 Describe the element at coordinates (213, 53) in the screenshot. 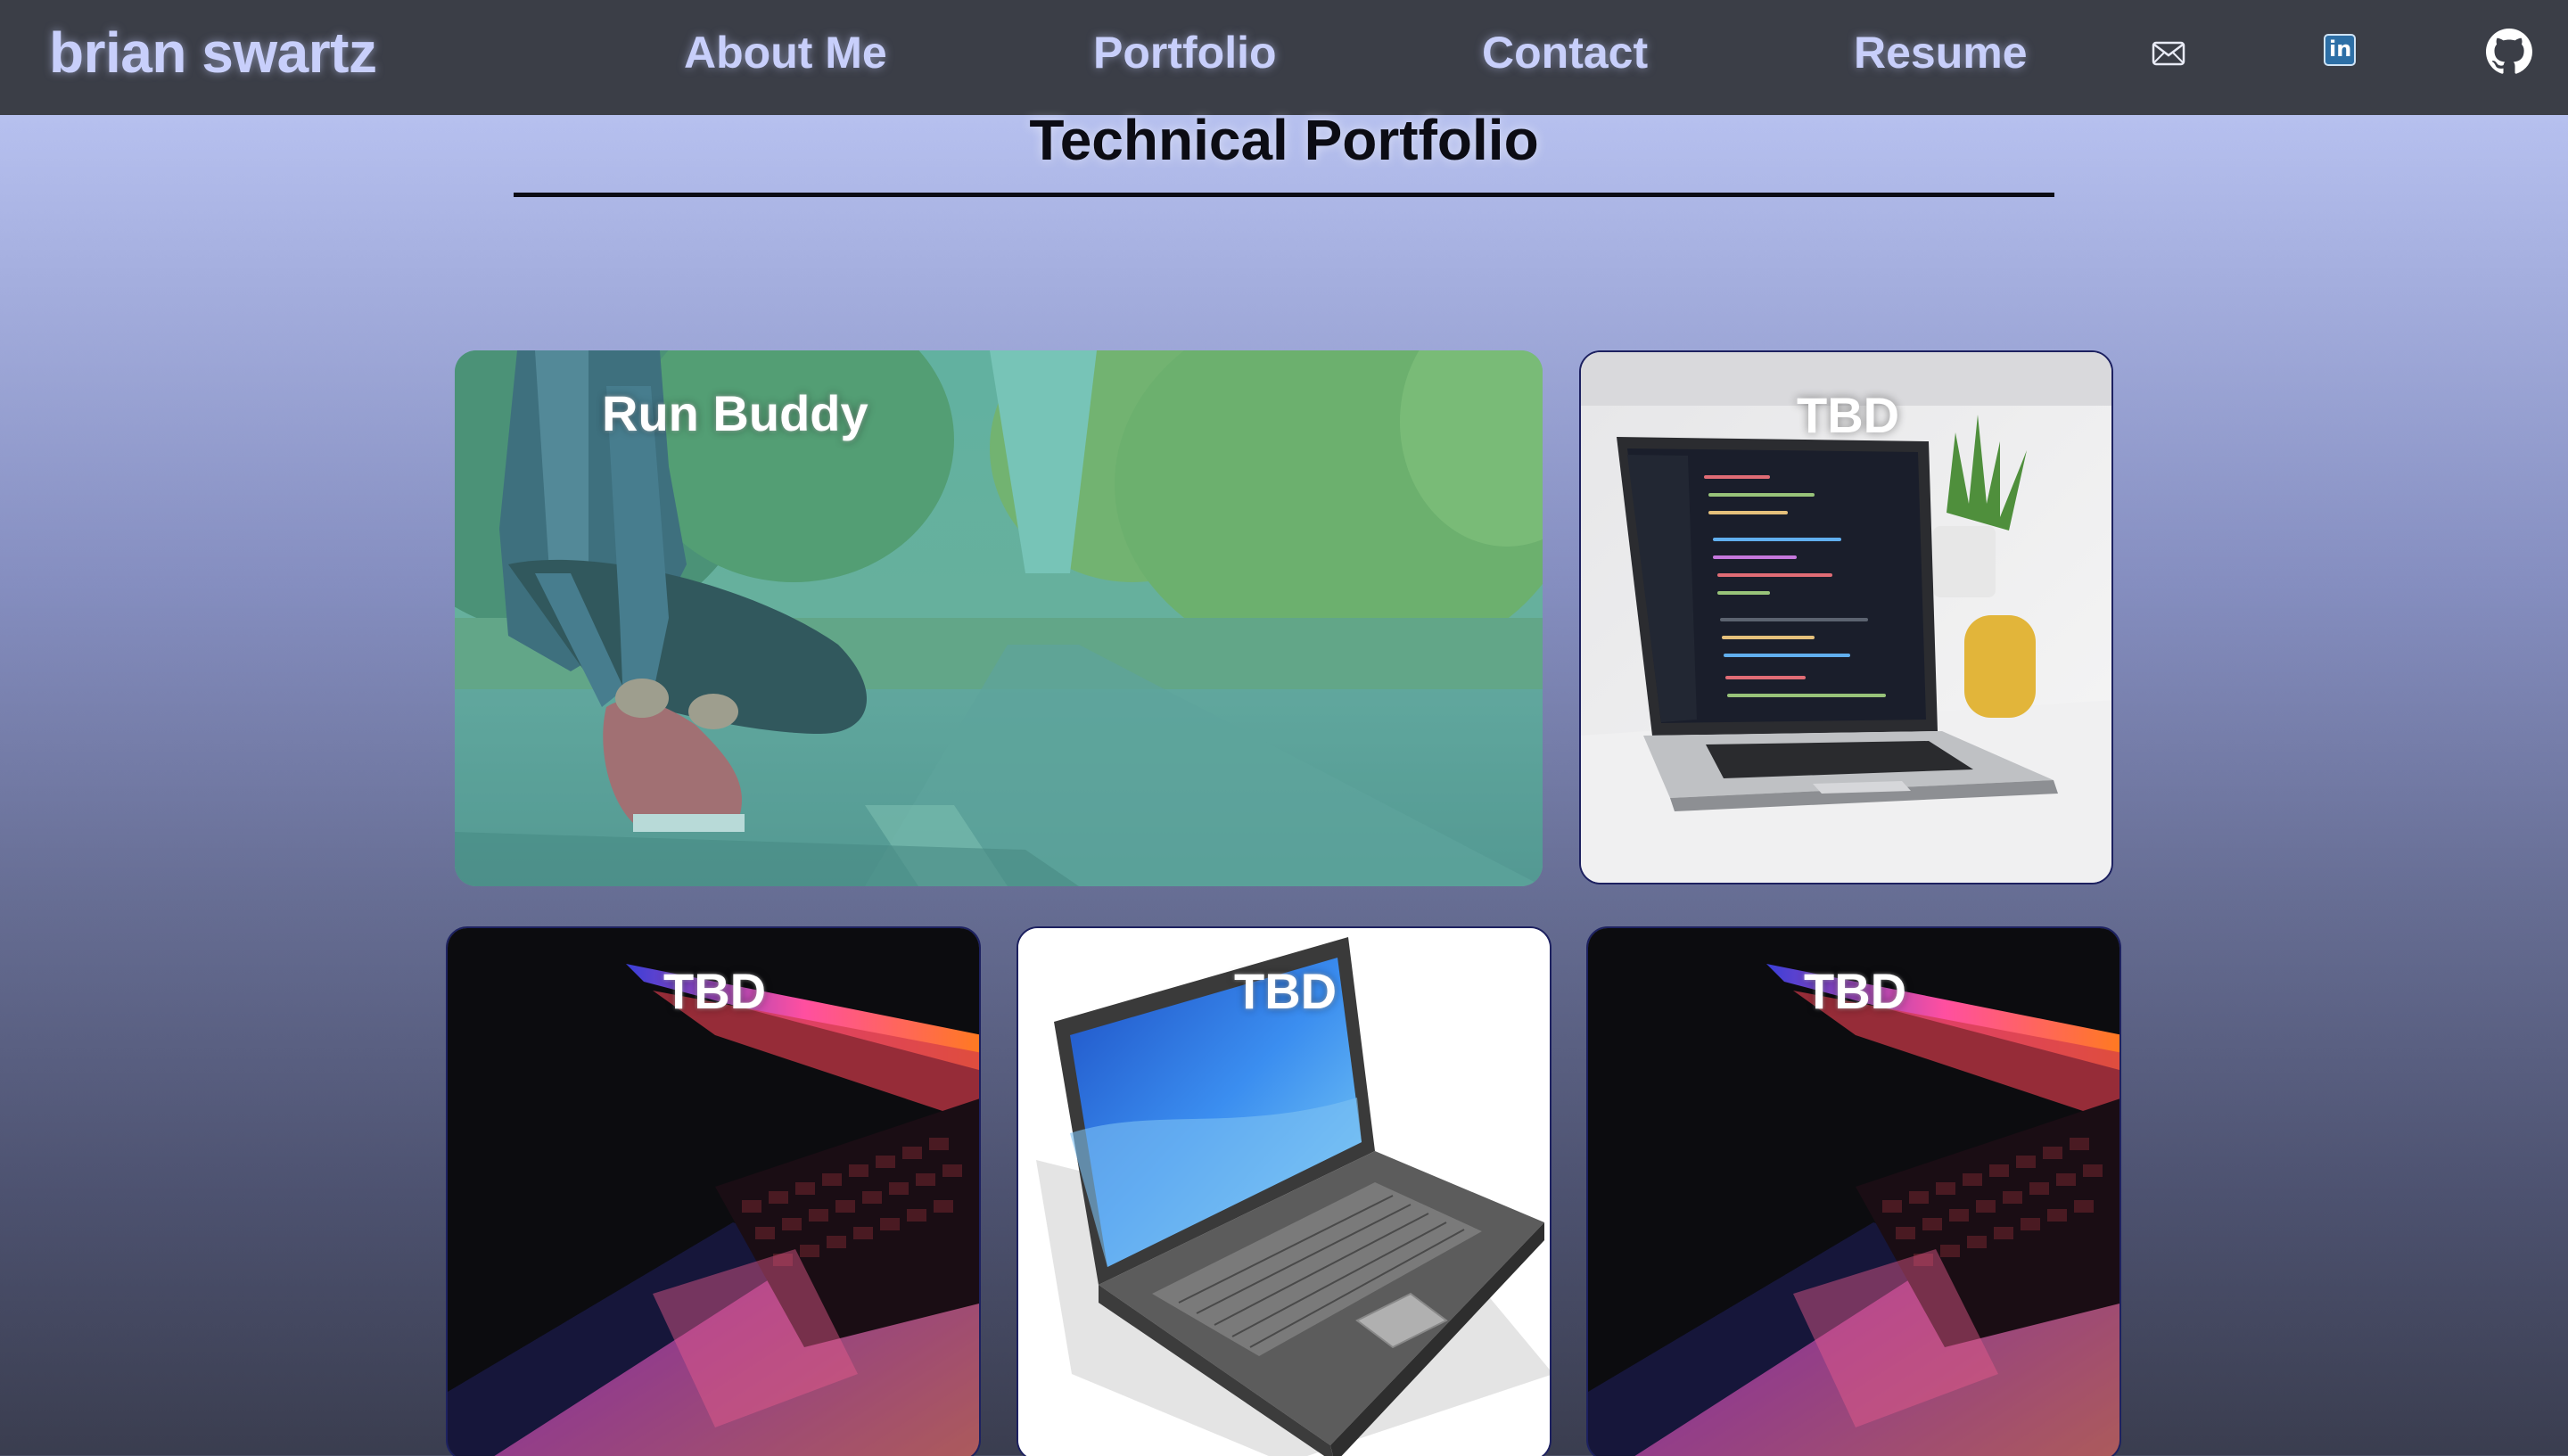

I see `brand-name: brian swartz` at that location.